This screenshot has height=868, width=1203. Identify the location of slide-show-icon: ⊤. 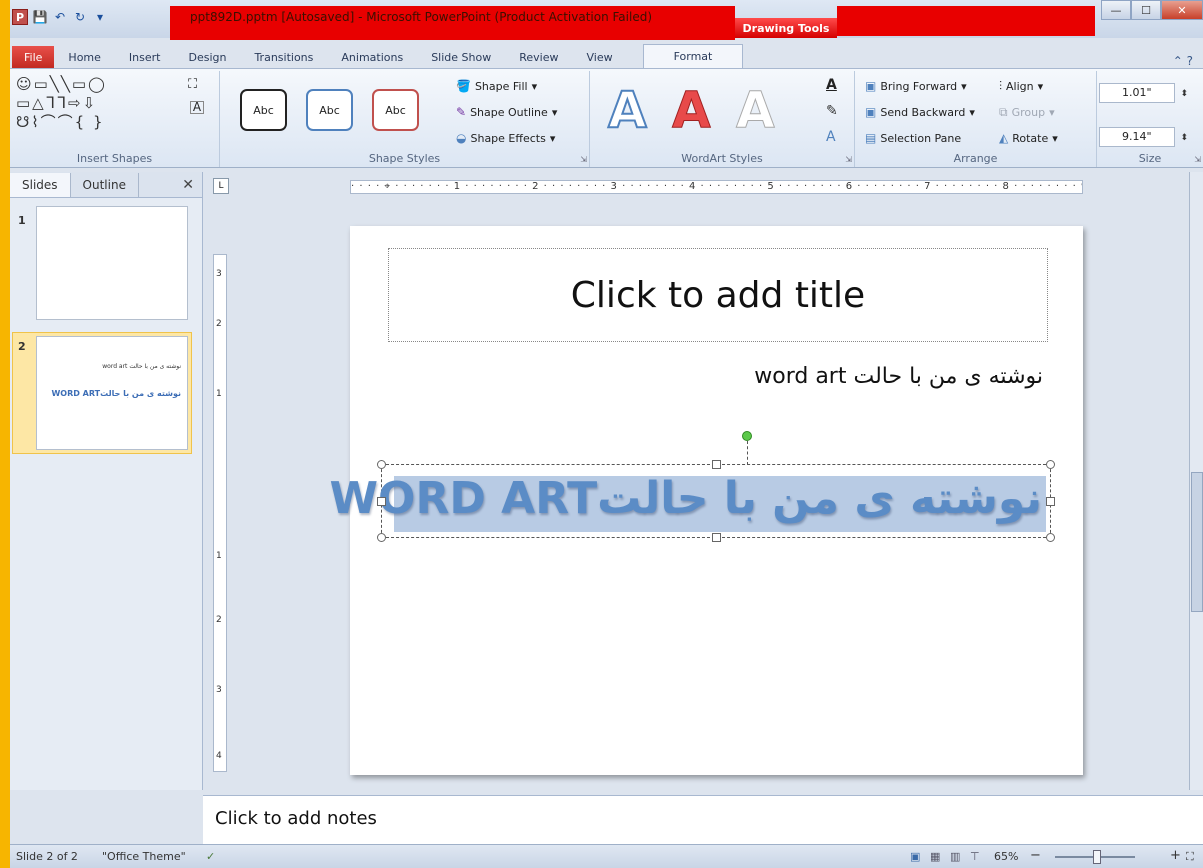
(975, 856).